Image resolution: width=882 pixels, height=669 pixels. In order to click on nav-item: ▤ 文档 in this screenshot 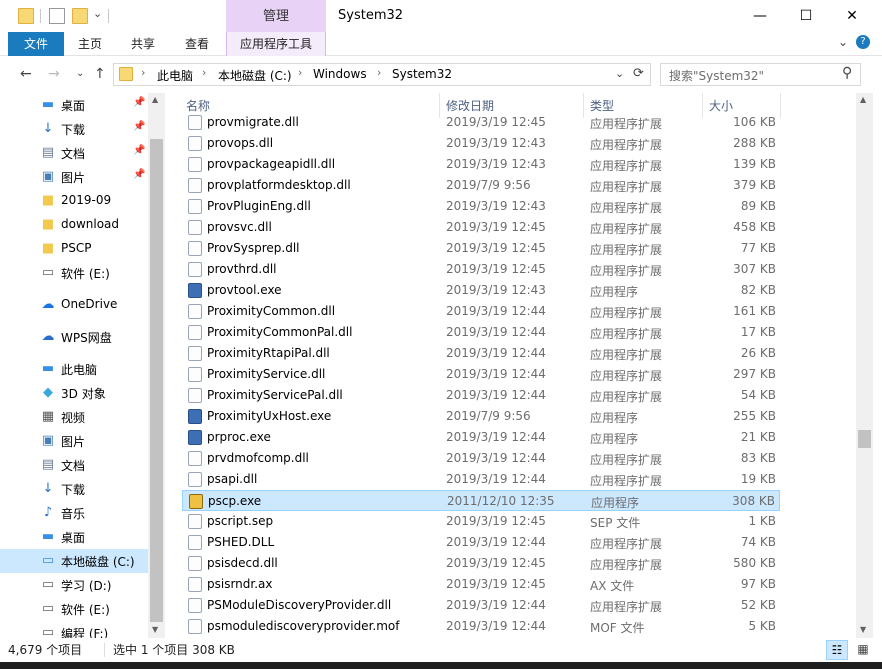, I will do `click(74, 465)`.